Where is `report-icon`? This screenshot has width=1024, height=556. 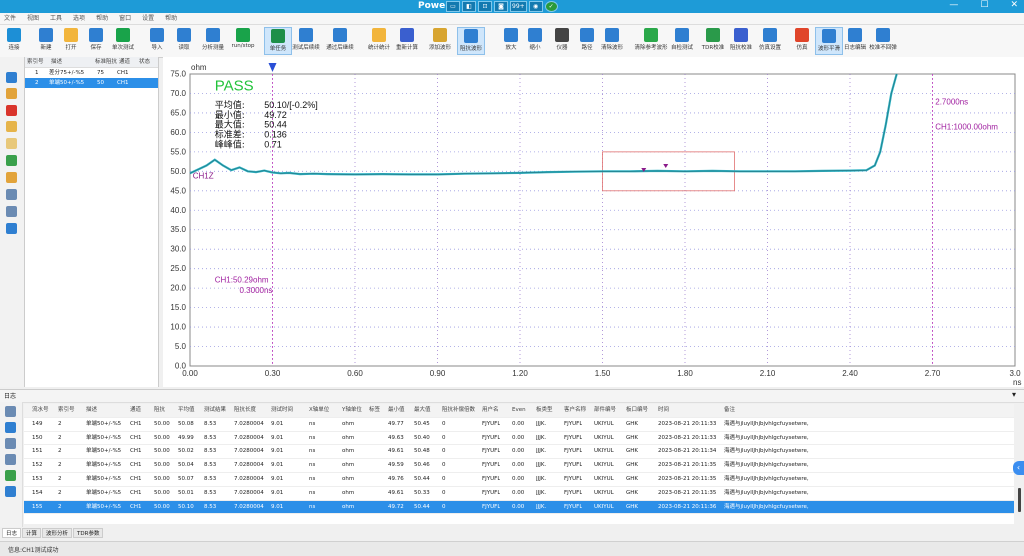 report-icon is located at coordinates (10, 491).